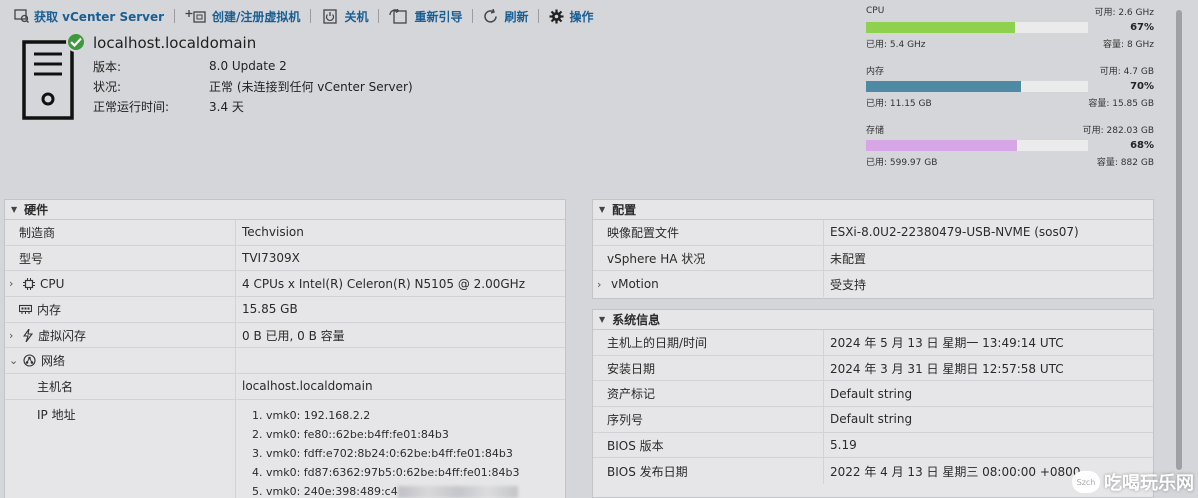 The image size is (1198, 498). Describe the element at coordinates (873, 420) in the screenshot. I see `table-row: 序列号 Default string` at that location.